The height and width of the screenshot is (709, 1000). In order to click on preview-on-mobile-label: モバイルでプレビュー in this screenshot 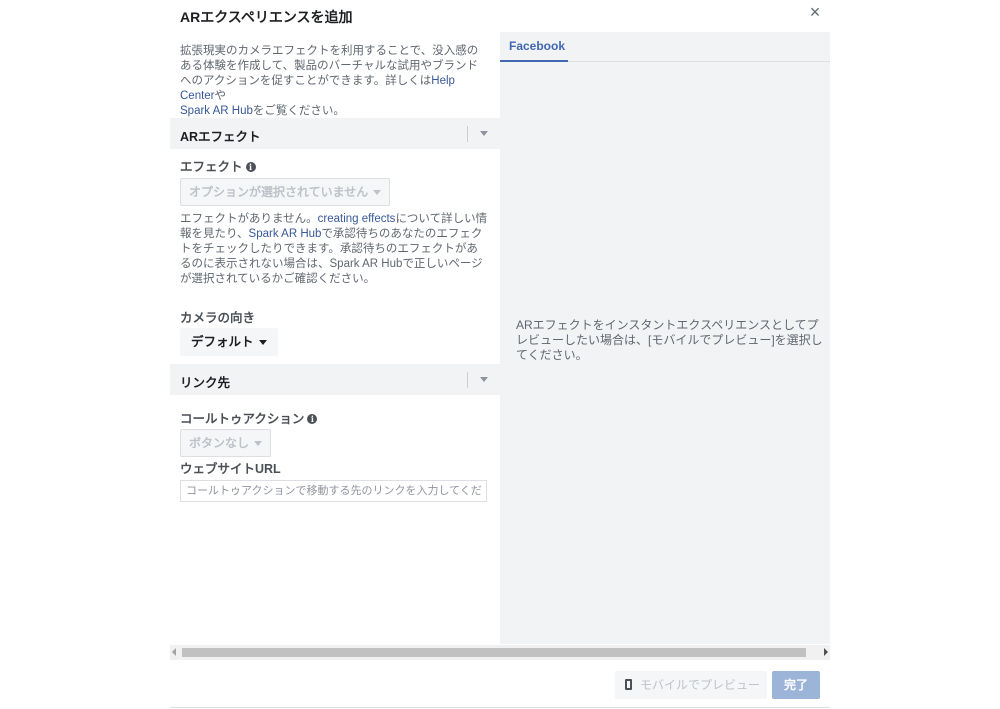, I will do `click(700, 685)`.